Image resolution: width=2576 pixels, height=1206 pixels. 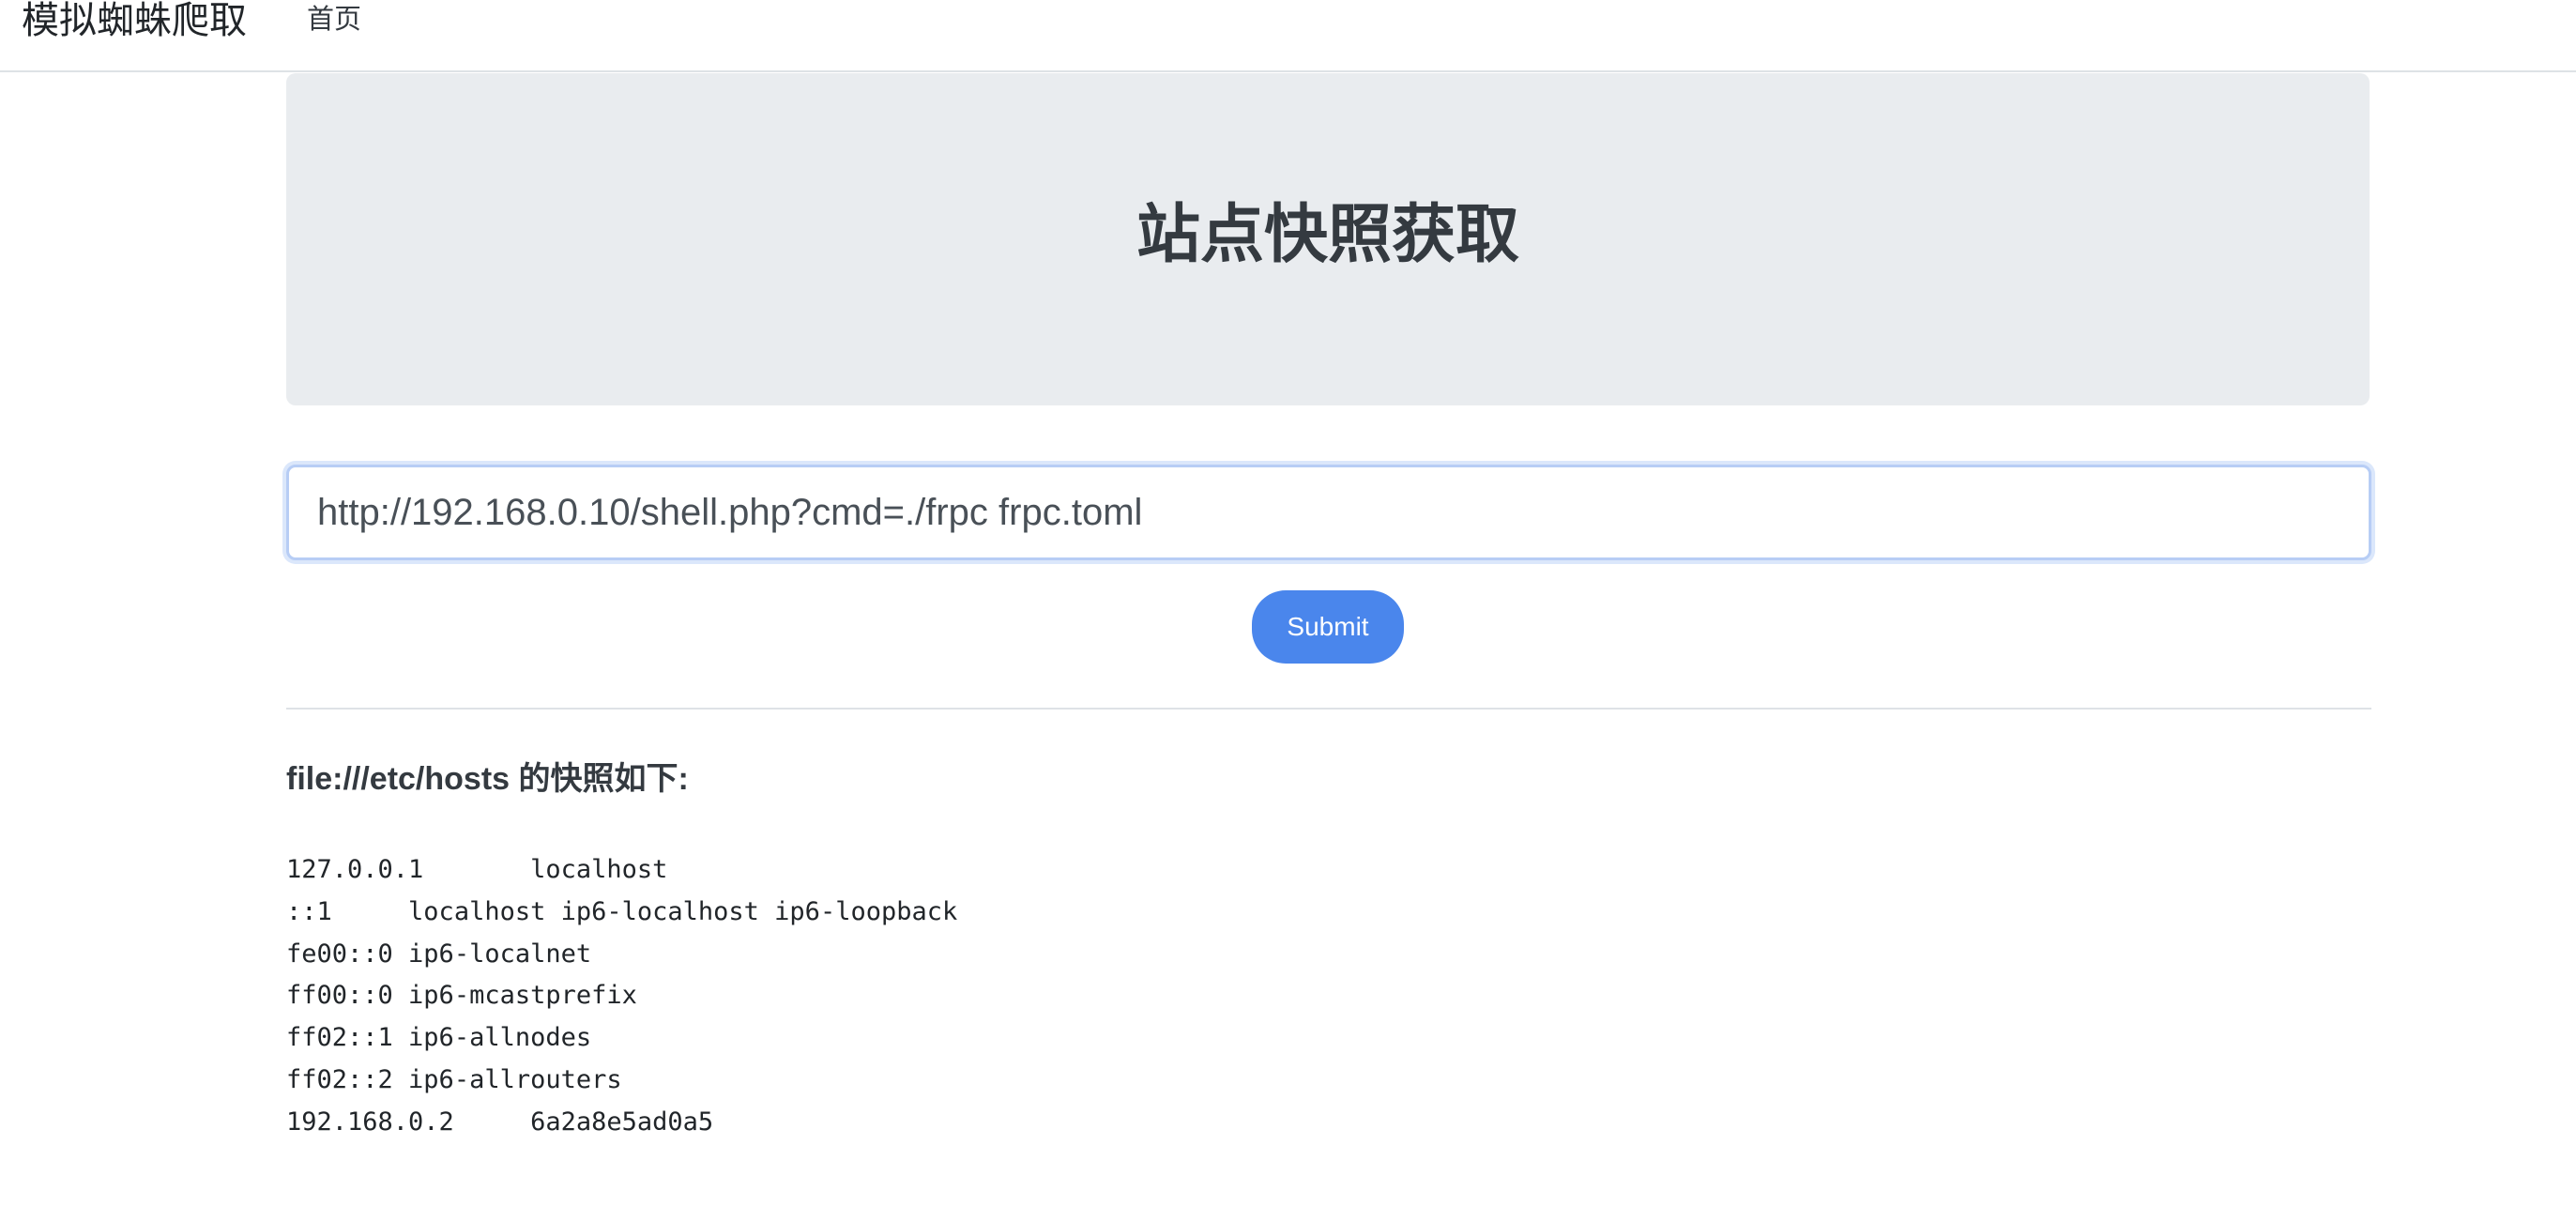 I want to click on top-navbar: 模拟蜘蛛爬取 首页, so click(x=1288, y=36).